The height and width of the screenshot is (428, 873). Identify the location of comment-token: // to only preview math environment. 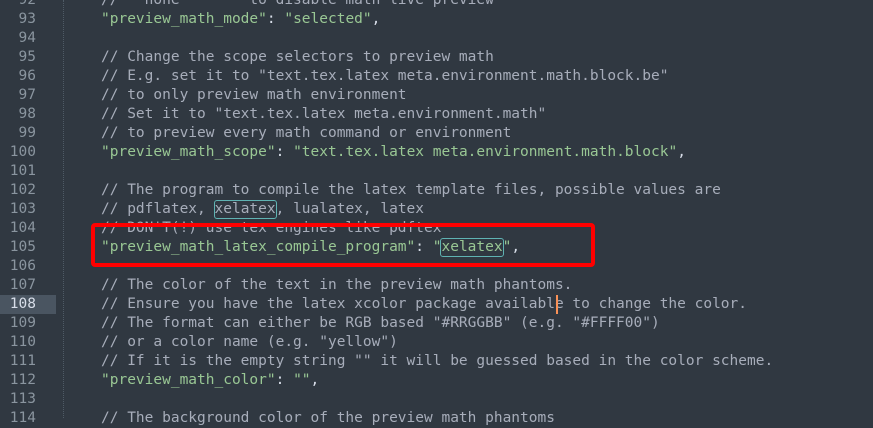
(254, 95).